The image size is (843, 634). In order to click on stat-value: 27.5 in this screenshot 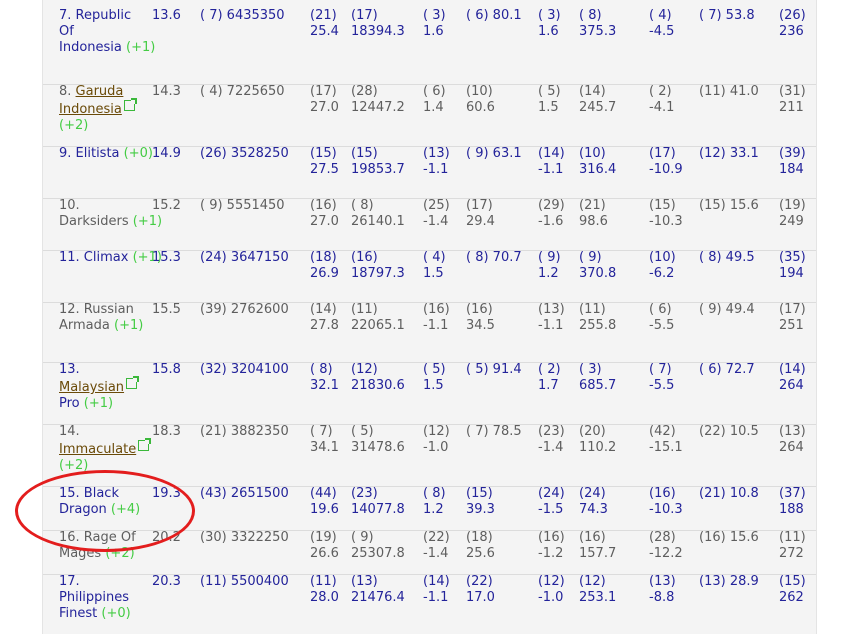, I will do `click(324, 169)`.